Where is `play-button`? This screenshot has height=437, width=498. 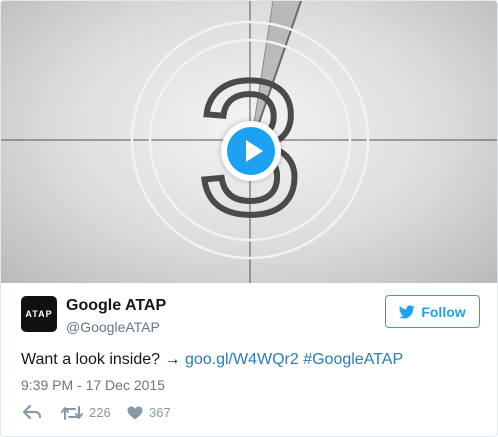 play-button is located at coordinates (251, 151).